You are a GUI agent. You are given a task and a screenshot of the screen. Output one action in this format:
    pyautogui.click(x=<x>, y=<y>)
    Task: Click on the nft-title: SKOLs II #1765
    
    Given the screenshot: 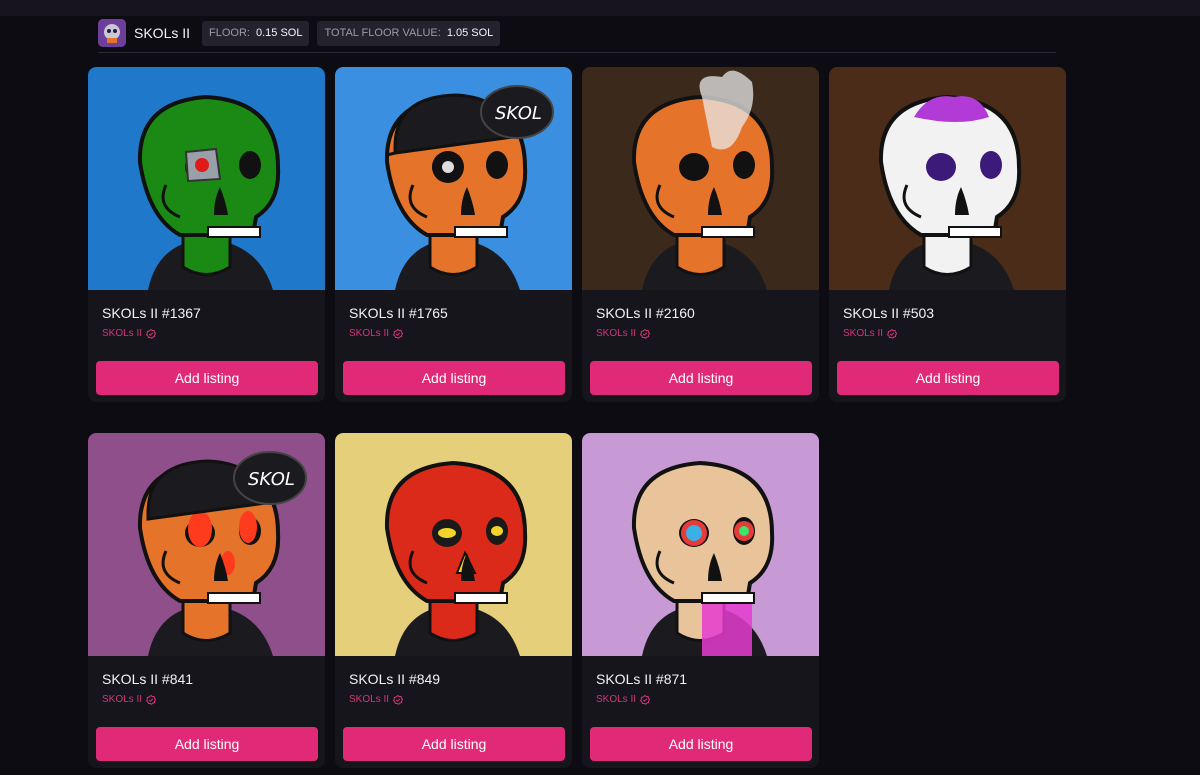 What is the action you would take?
    pyautogui.click(x=398, y=313)
    